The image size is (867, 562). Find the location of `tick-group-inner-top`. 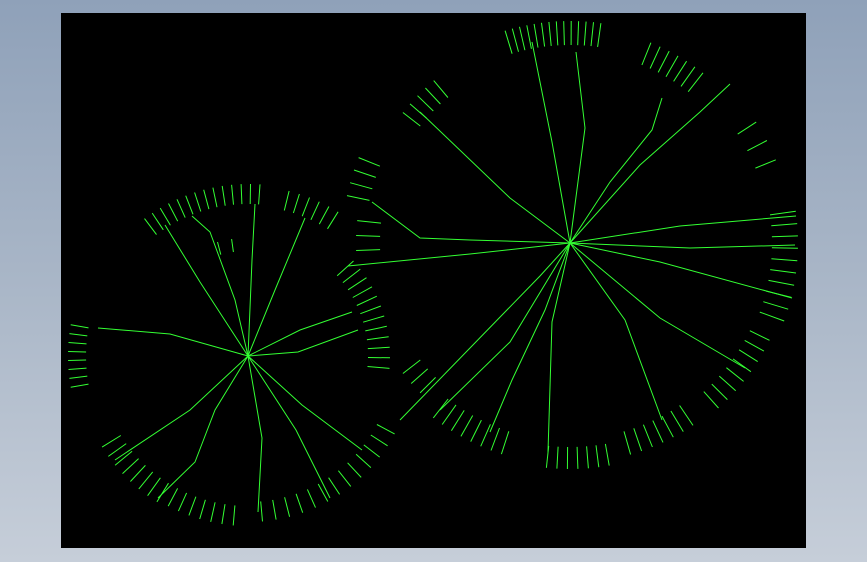

tick-group-inner-top is located at coordinates (225, 247).